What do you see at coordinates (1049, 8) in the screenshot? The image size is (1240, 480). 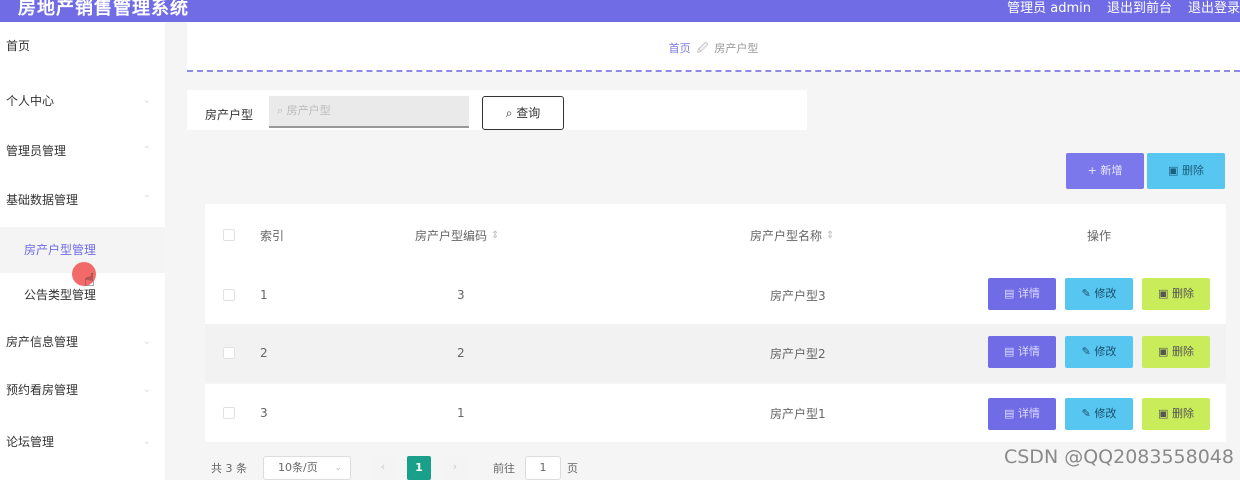 I see `admin-user-link: 管理员 admin` at bounding box center [1049, 8].